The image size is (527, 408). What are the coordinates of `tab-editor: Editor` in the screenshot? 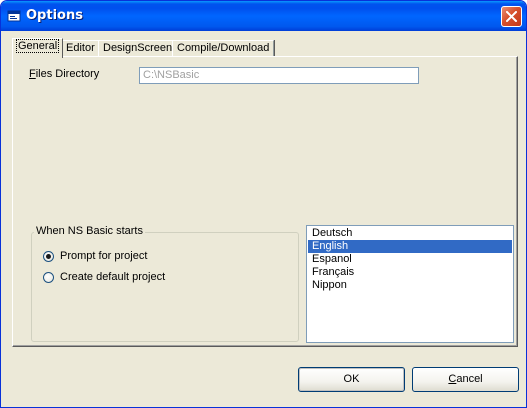 It's located at (80, 48).